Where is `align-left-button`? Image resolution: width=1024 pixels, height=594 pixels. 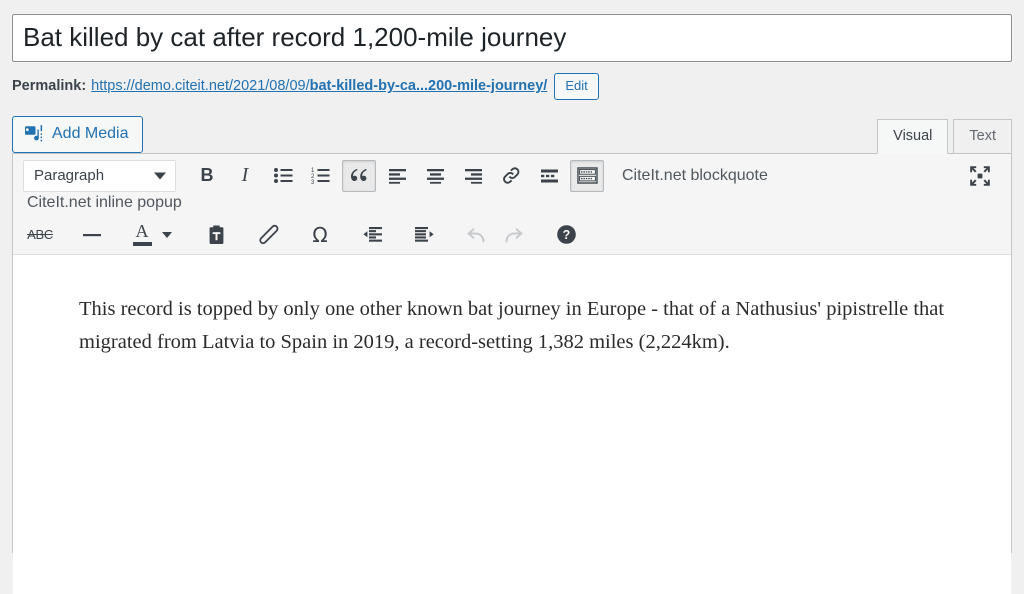 align-left-button is located at coordinates (397, 176).